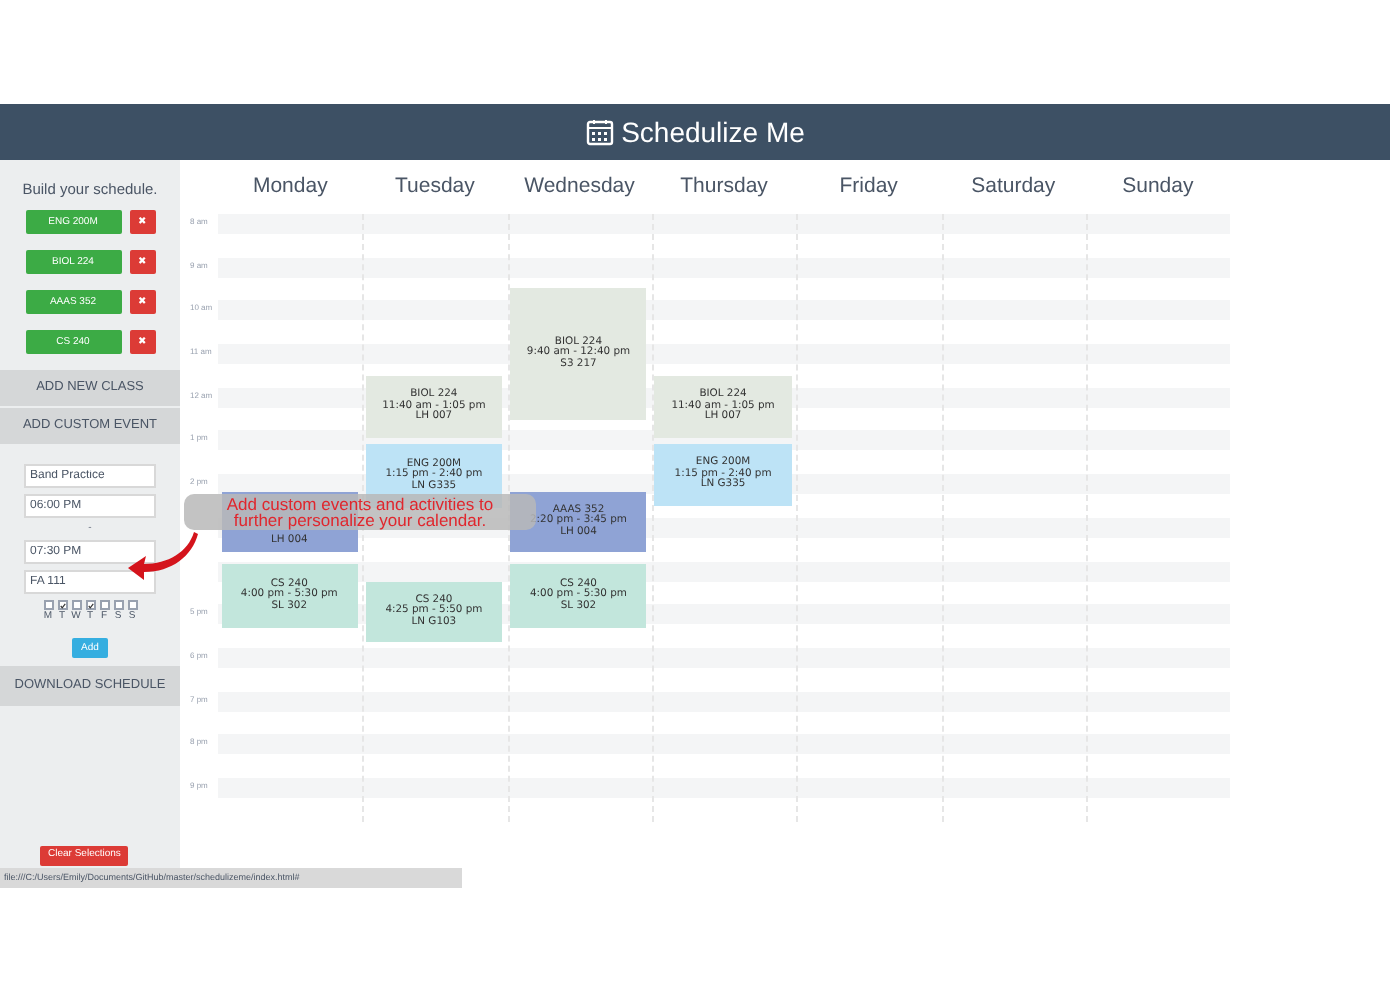 The image size is (1390, 988). What do you see at coordinates (724, 186) in the screenshot?
I see `day-header: Thursday` at bounding box center [724, 186].